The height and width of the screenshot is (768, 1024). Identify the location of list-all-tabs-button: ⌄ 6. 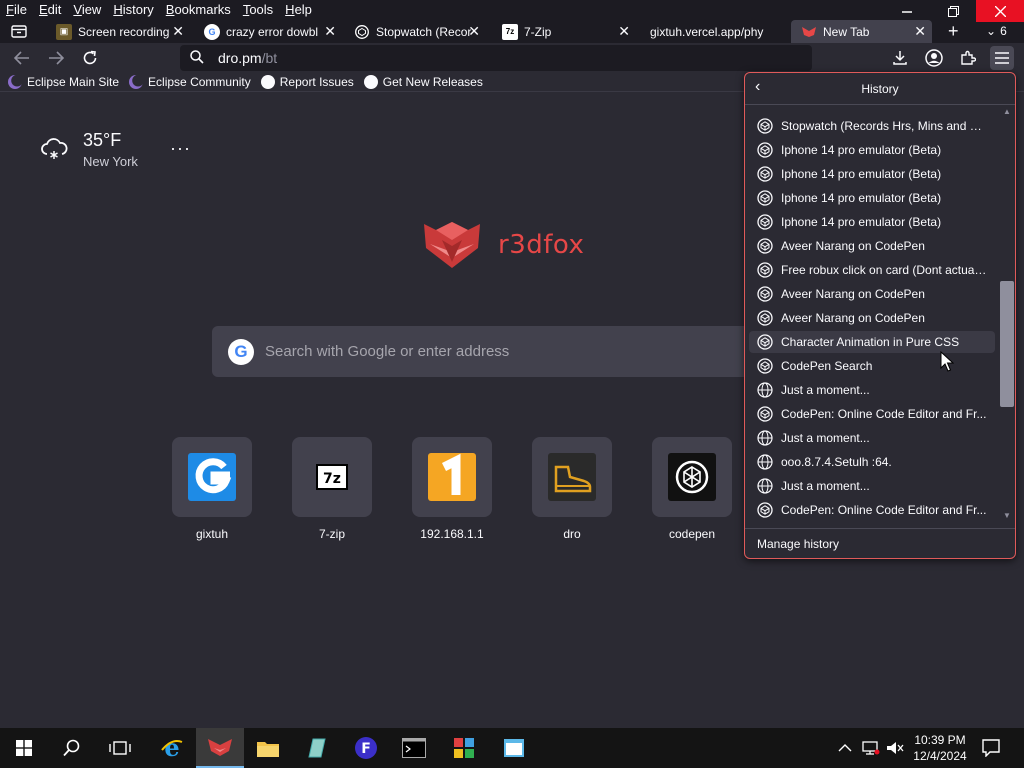
(996, 31).